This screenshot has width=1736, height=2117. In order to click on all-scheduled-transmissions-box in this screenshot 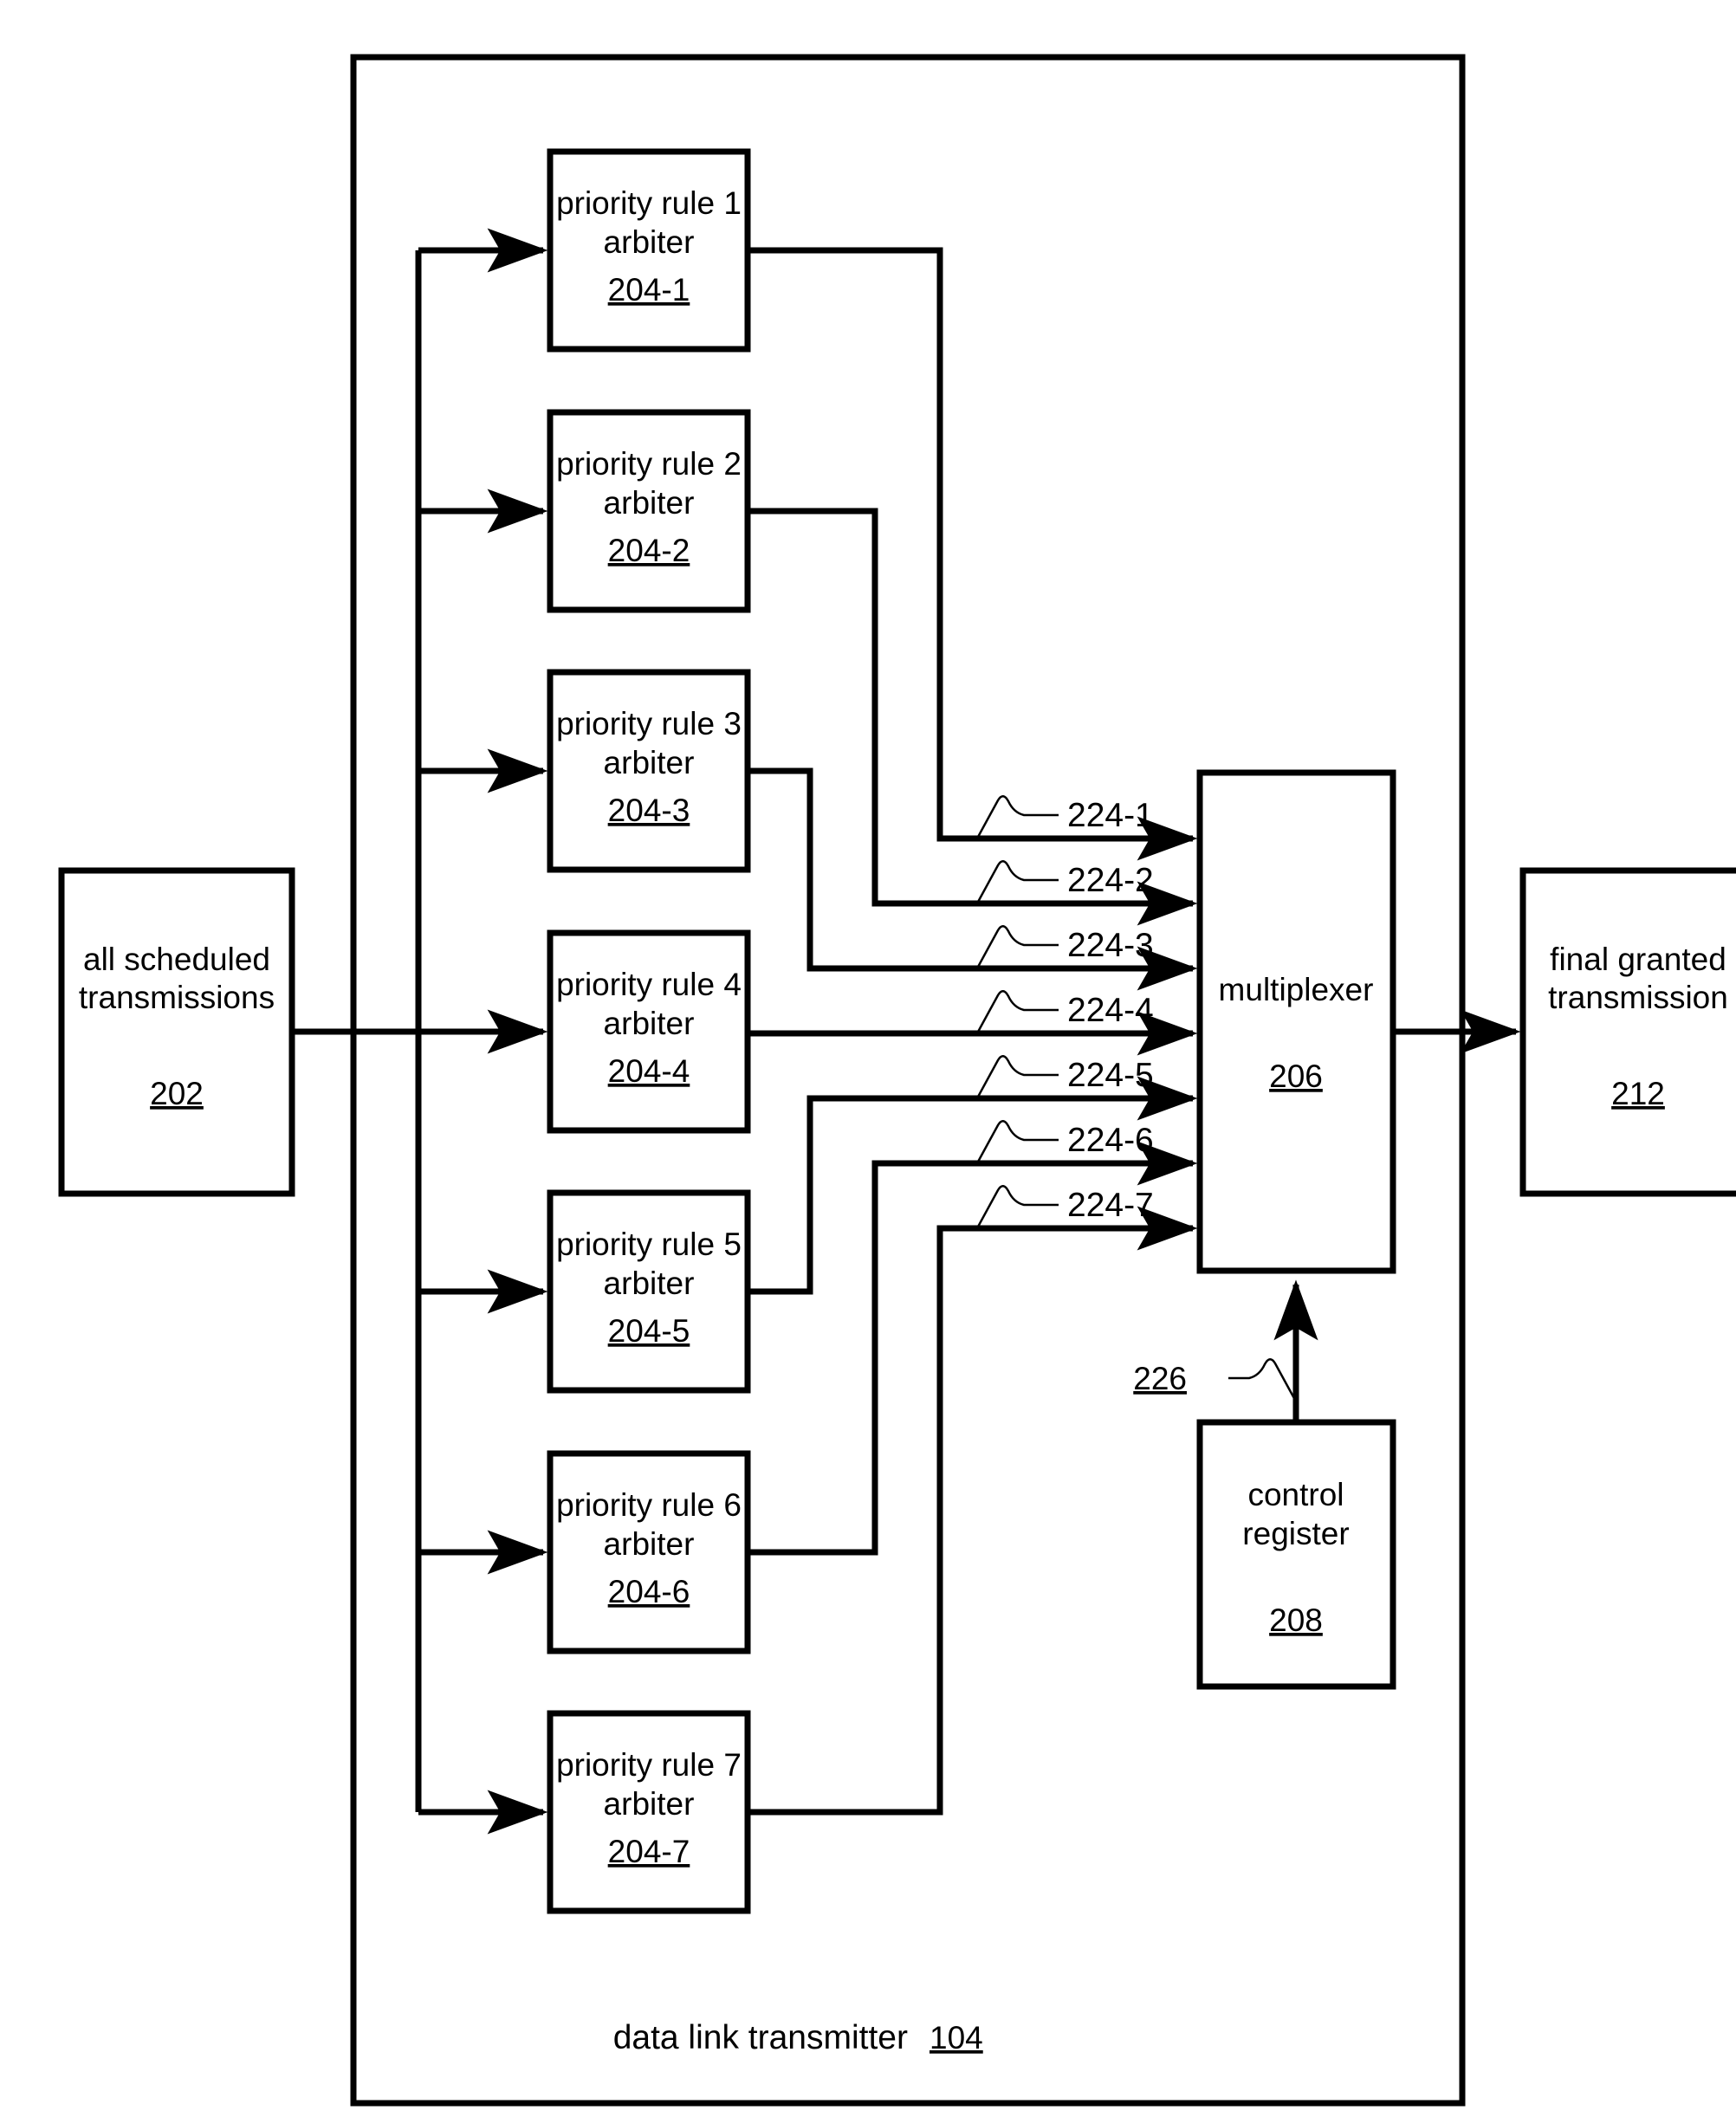, I will do `click(177, 1032)`.